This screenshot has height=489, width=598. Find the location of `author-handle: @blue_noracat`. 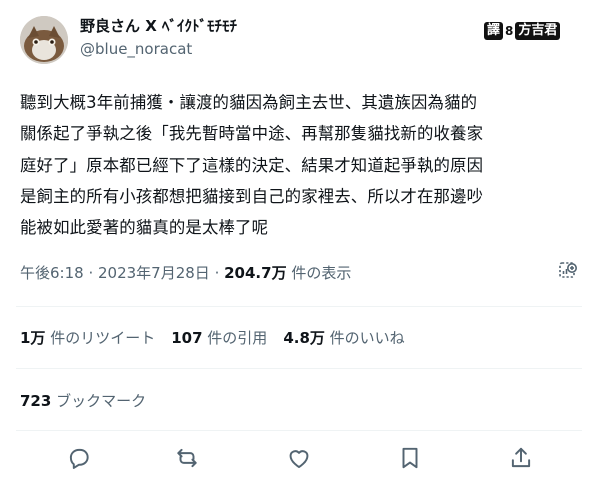

author-handle: @blue_noracat is located at coordinates (136, 49).